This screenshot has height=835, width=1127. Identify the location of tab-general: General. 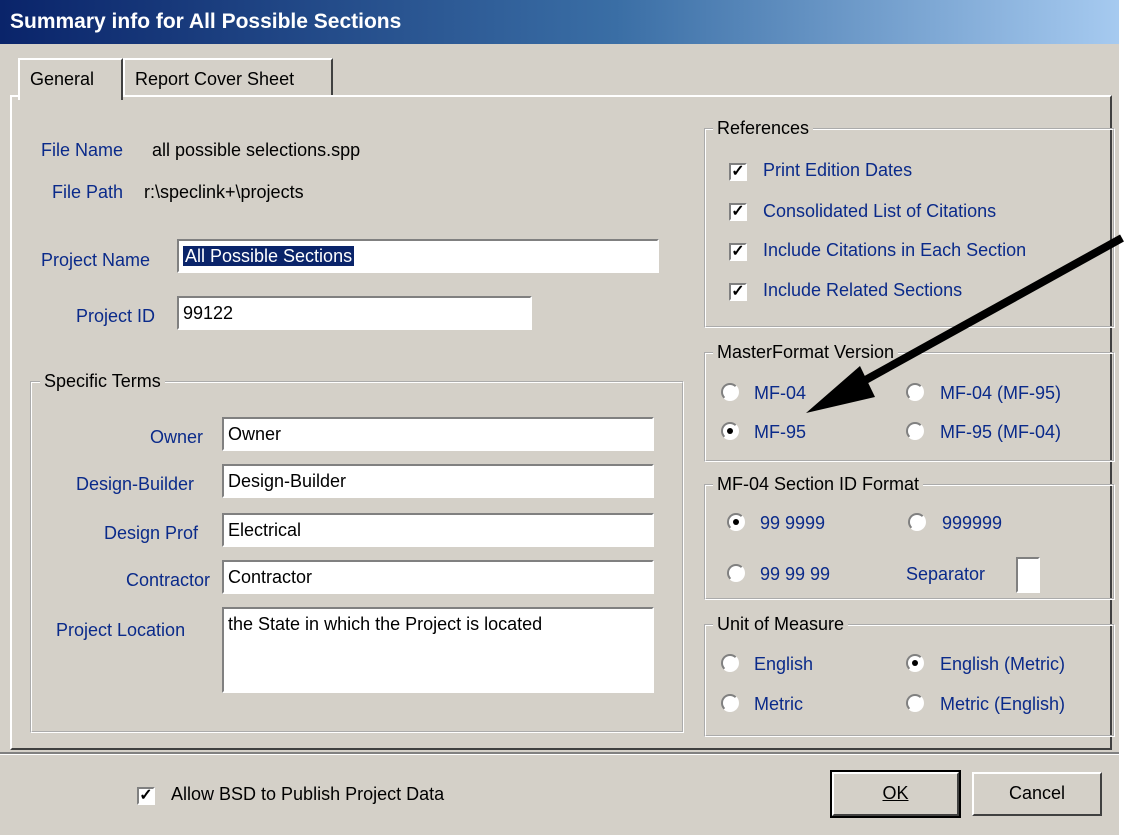
(70, 79).